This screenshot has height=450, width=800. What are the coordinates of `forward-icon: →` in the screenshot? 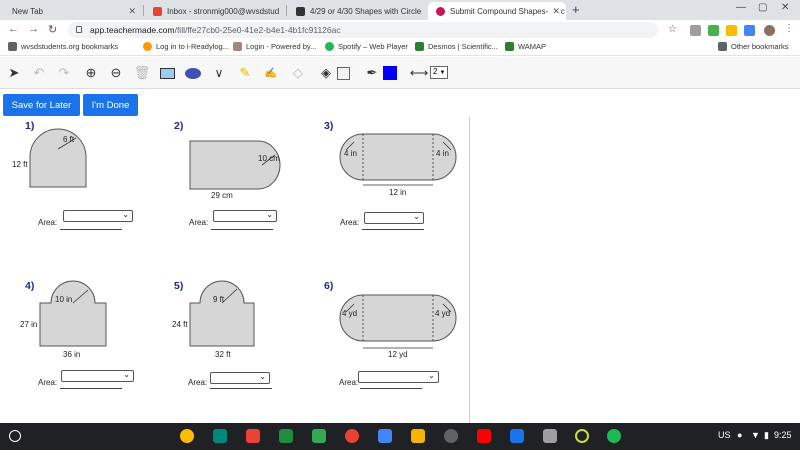 It's located at (33, 29).